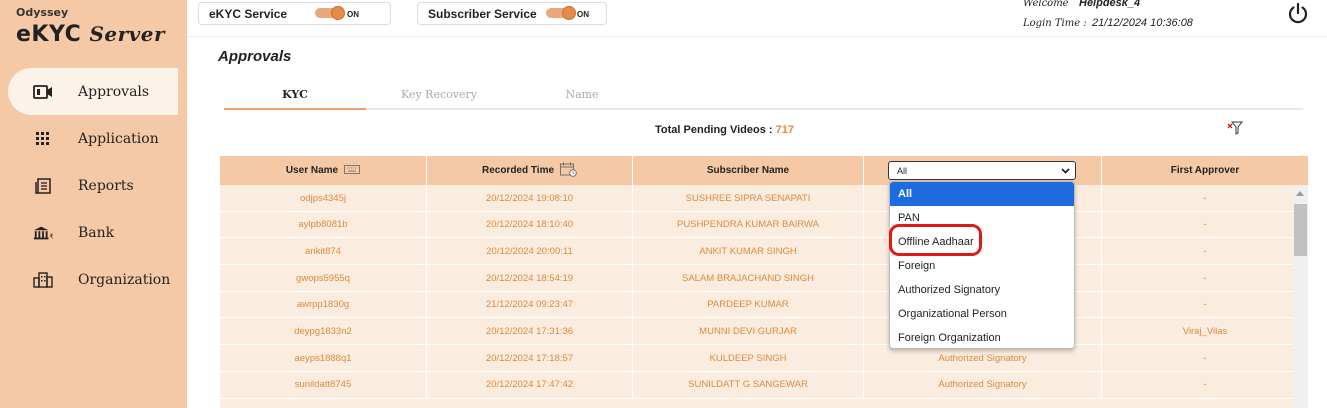 This screenshot has width=1327, height=408. Describe the element at coordinates (748, 278) in the screenshot. I see `cell-subscriber-name: SALAM BRAJACHAND SINGH` at that location.